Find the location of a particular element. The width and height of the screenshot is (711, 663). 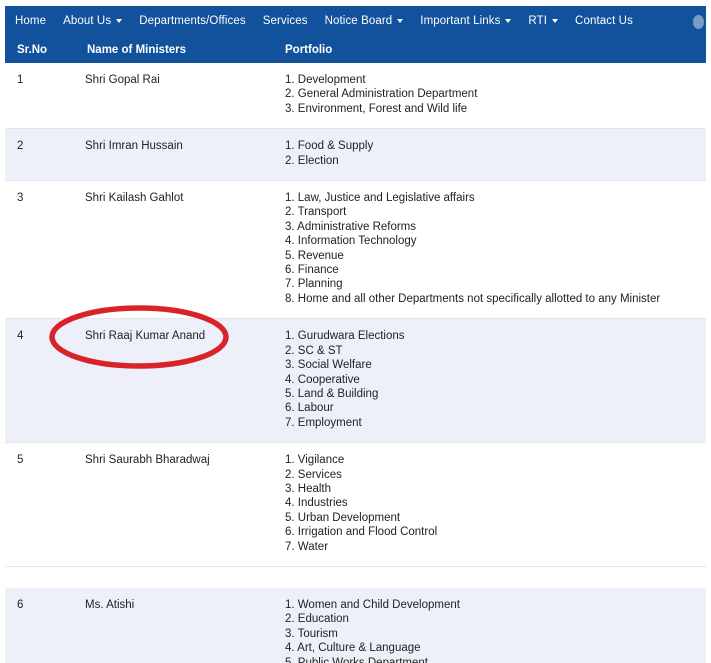

cell-minister-name: Shri Imran Hussain is located at coordinates (134, 146).